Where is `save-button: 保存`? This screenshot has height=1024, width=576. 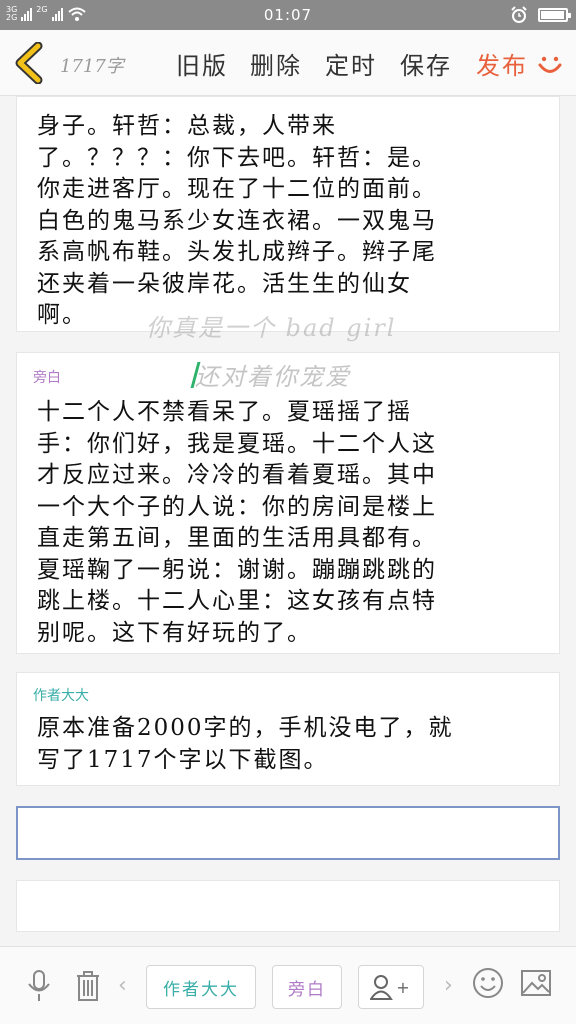
save-button: 保存 is located at coordinates (426, 63).